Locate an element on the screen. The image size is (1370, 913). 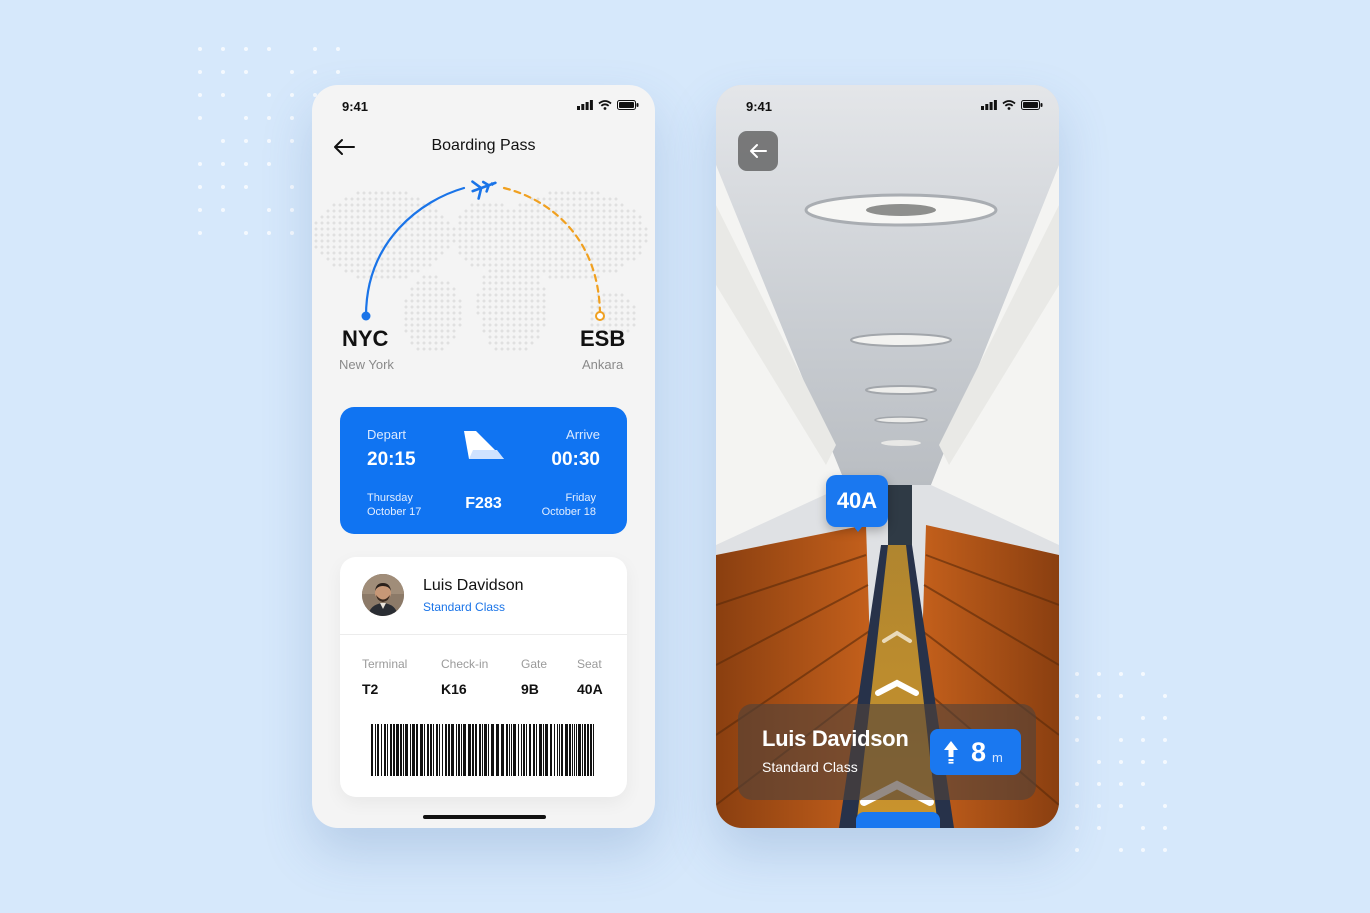
seat-marker-pointer is located at coordinates (858, 527).